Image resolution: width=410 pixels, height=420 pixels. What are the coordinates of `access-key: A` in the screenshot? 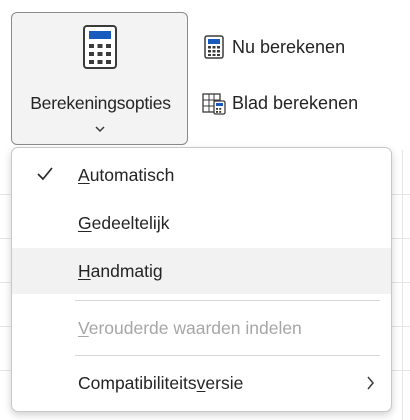 It's located at (84, 174).